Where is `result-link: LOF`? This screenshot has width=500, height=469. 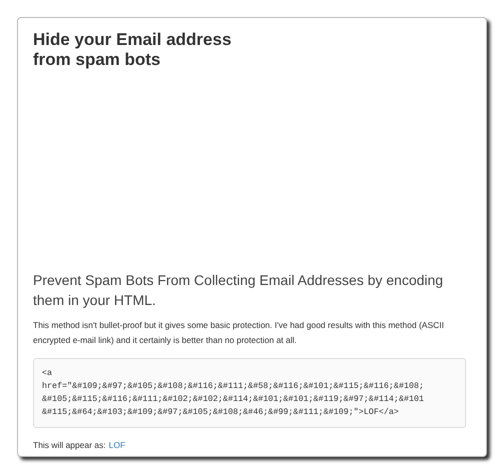
result-link: LOF is located at coordinates (117, 445).